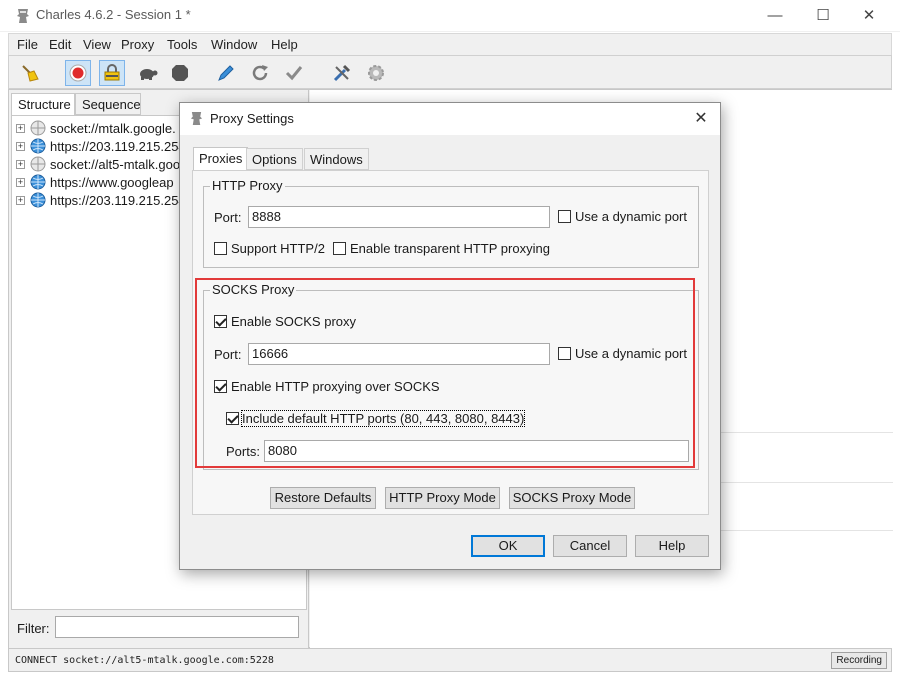  I want to click on tab-sequence: Sequence, so click(108, 104).